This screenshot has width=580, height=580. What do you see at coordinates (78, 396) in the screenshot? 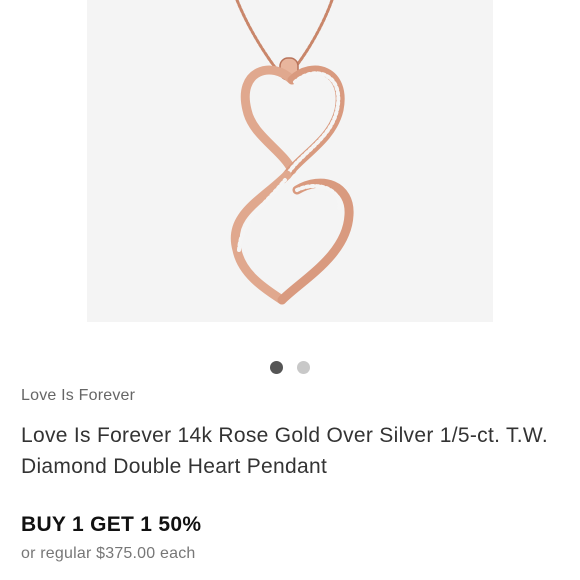
I see `brand-name: Love Is Forever` at bounding box center [78, 396].